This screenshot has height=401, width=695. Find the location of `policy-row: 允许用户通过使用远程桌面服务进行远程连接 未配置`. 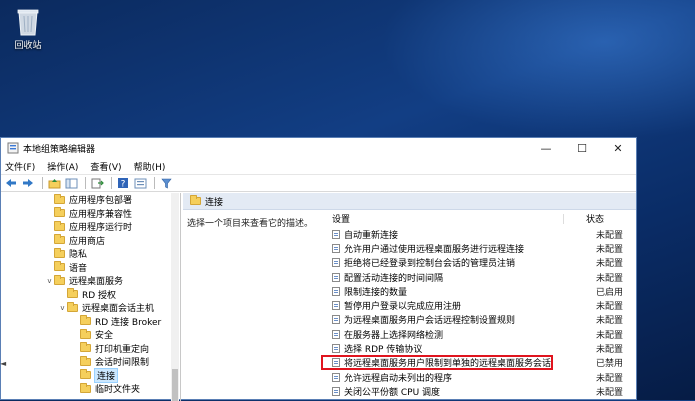

policy-row: 允许用户通过使用远程桌面服务进行远程连接 未配置 is located at coordinates (479, 248).